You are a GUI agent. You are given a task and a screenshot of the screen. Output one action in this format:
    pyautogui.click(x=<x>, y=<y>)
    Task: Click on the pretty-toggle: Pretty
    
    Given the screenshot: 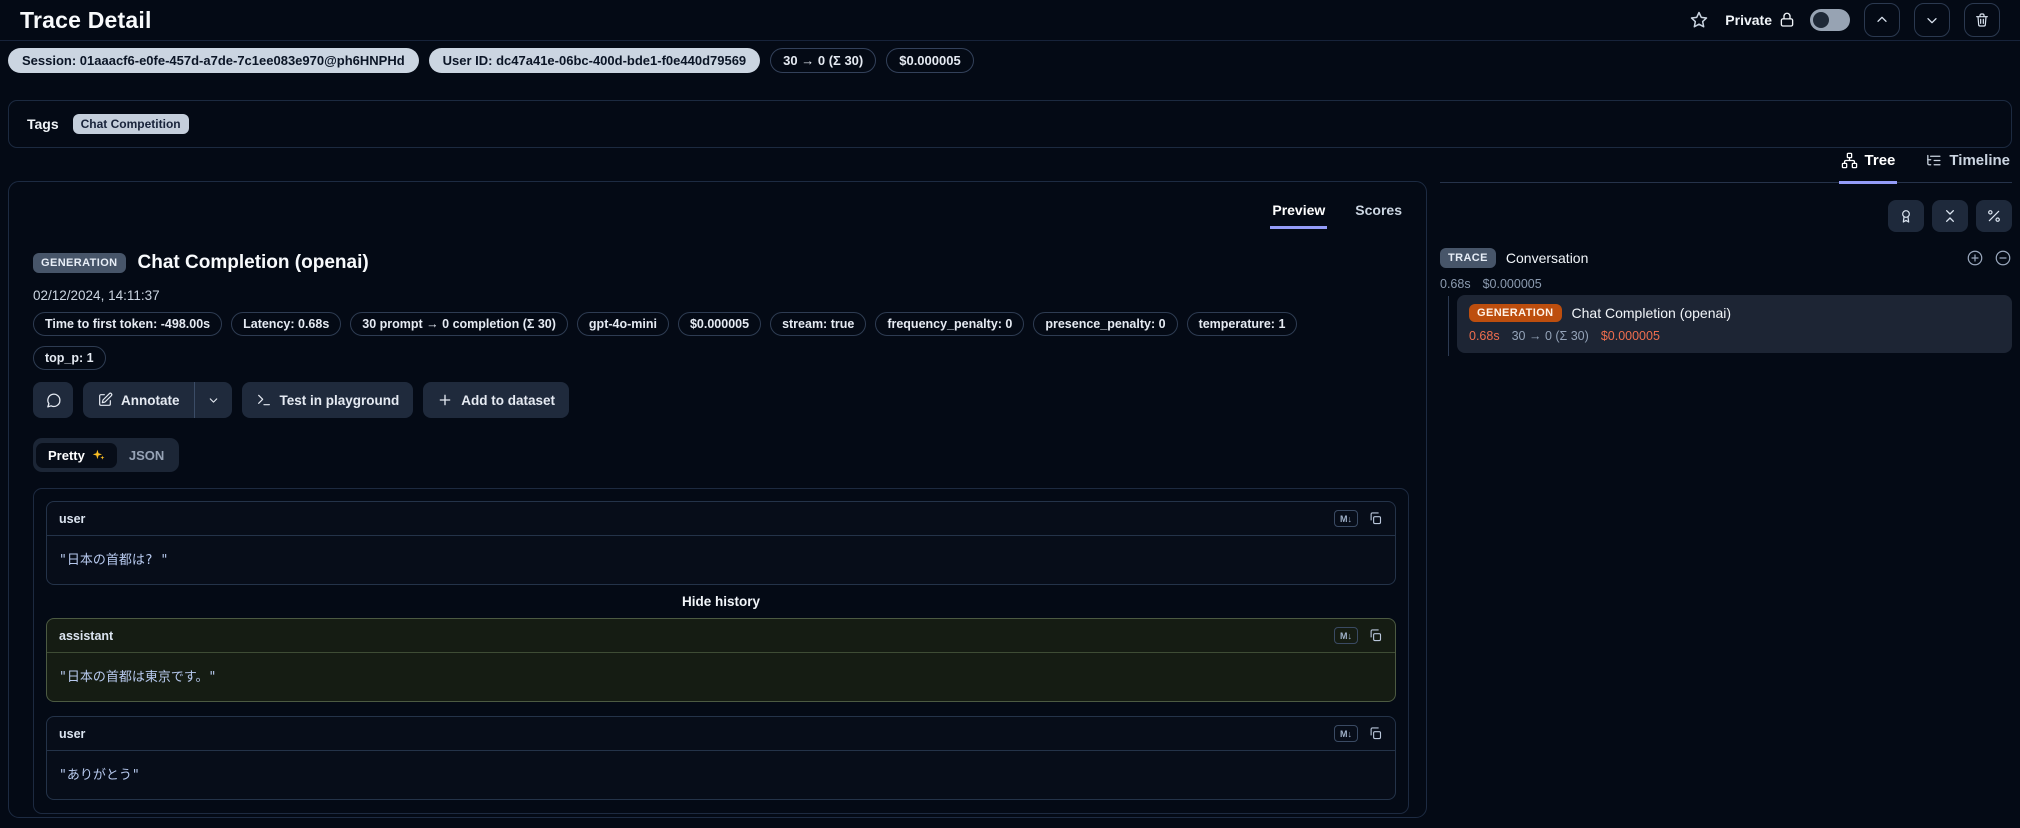 What is the action you would take?
    pyautogui.click(x=76, y=455)
    